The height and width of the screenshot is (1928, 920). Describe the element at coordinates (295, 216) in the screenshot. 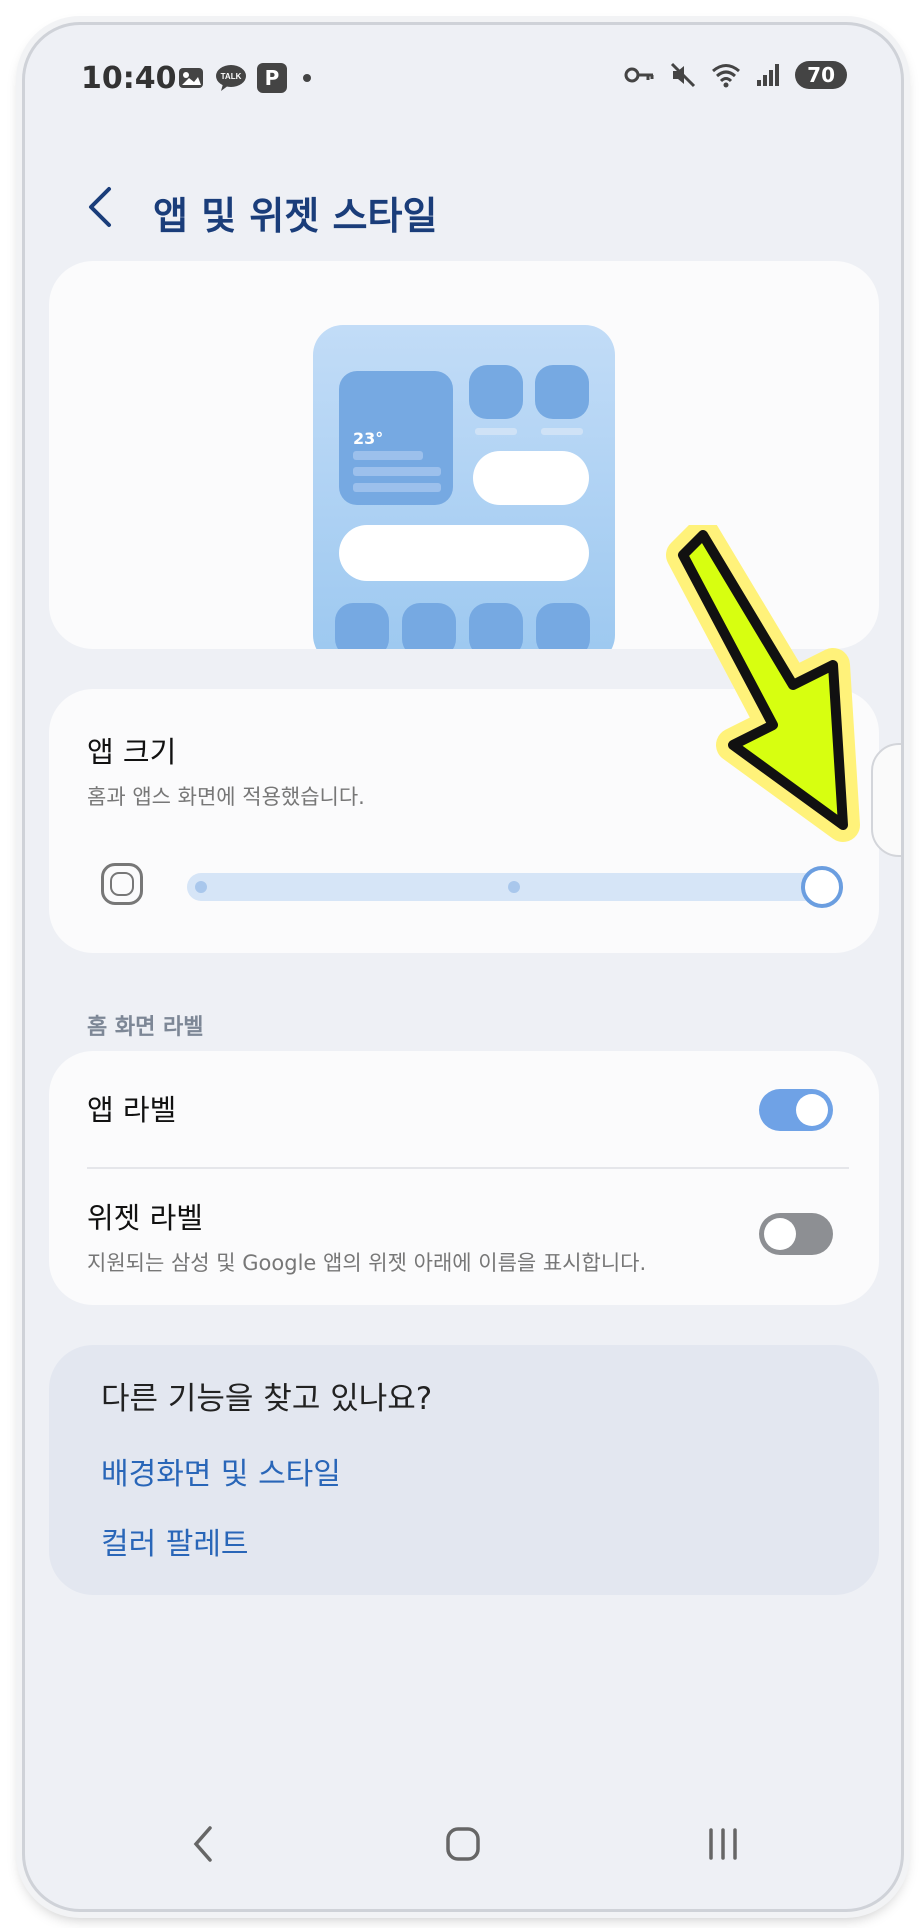

I see `page-title: 앱 및 위젯 스타일` at that location.